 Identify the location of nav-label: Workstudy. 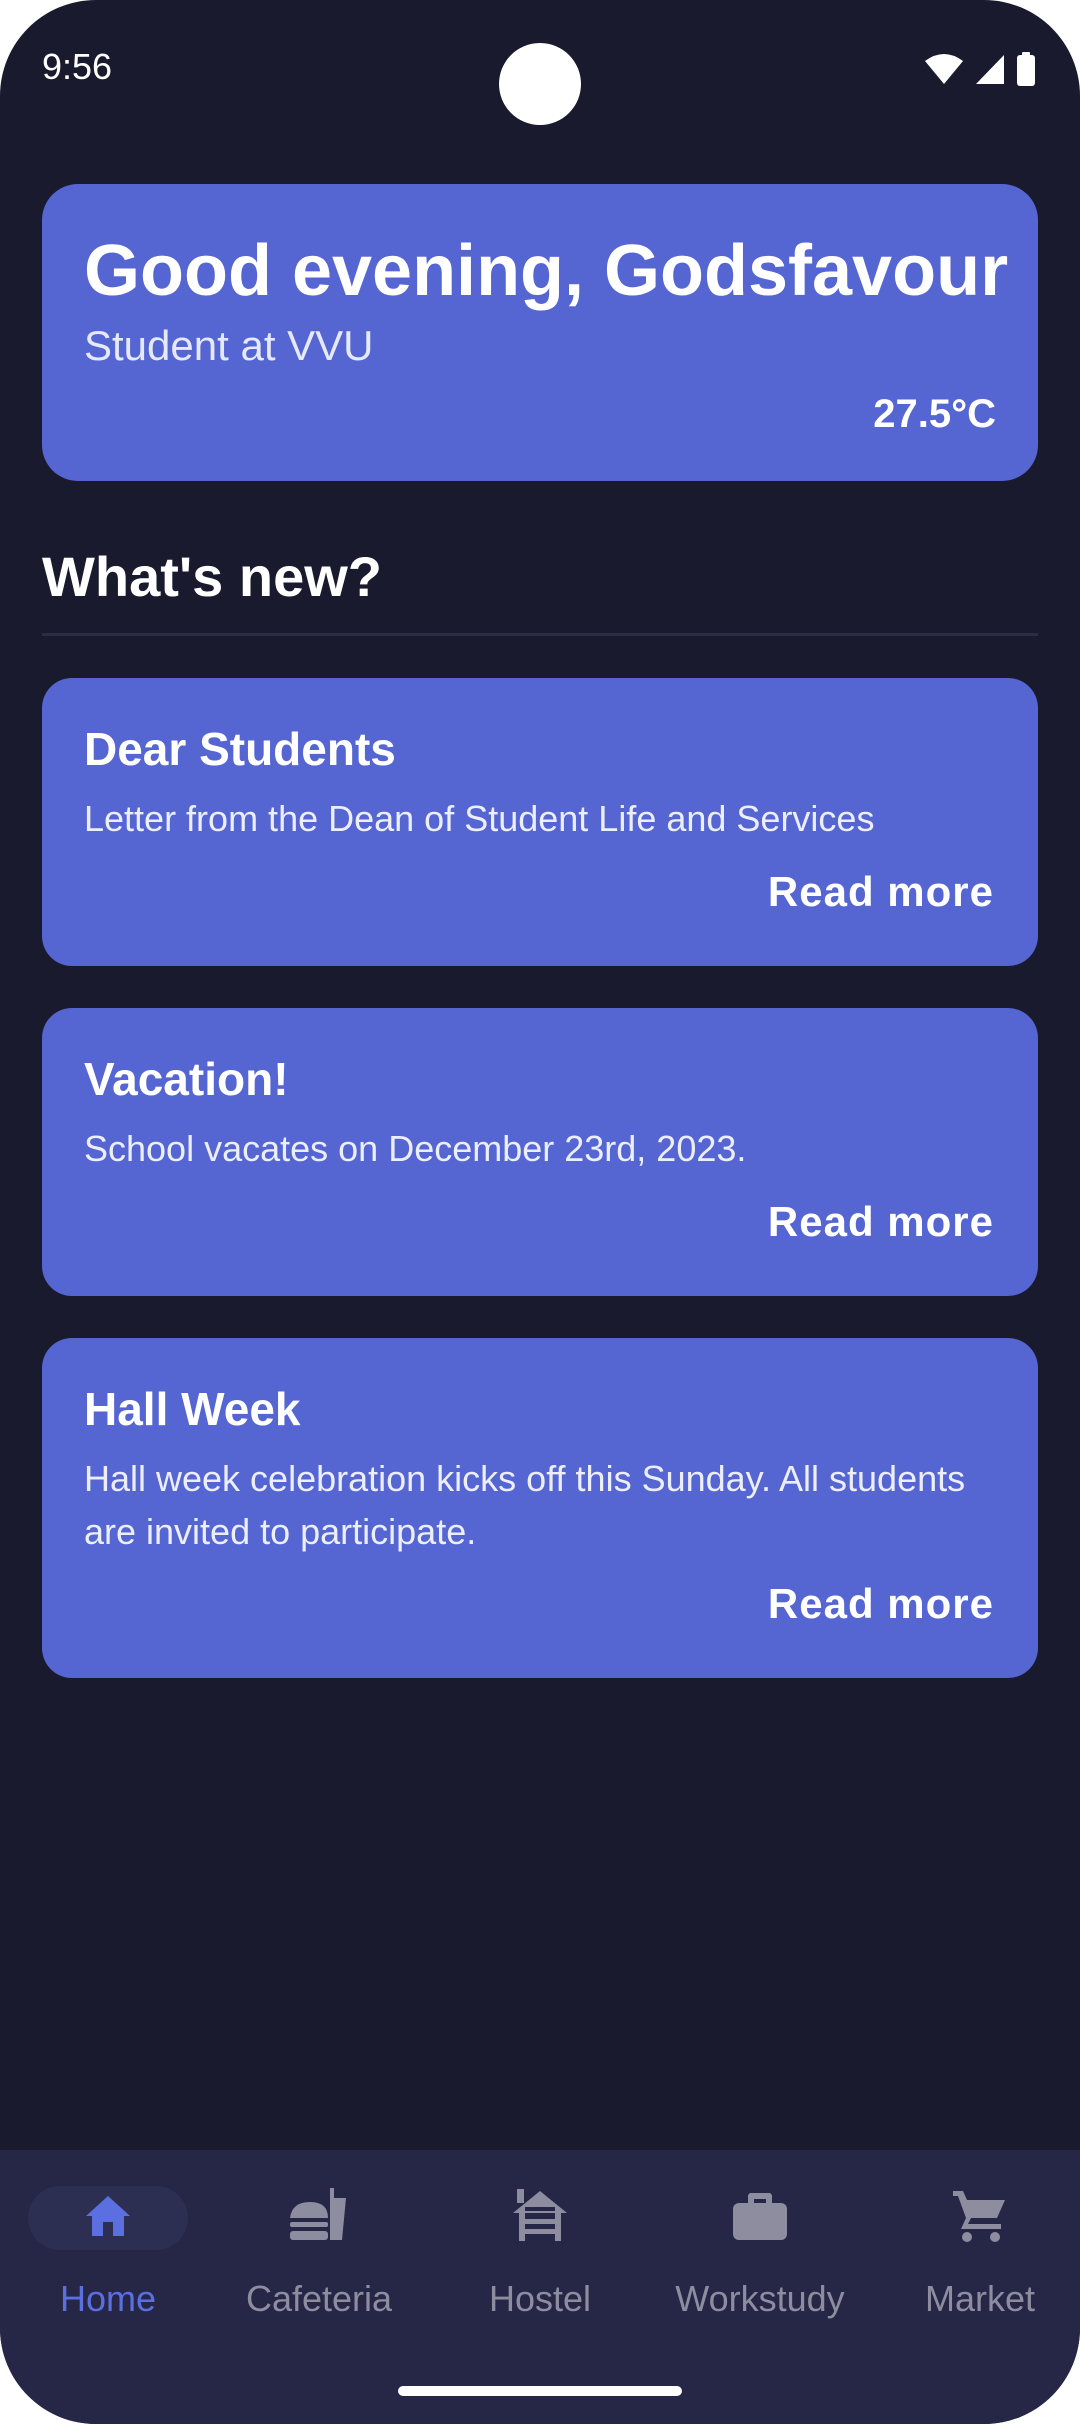
(760, 2298).